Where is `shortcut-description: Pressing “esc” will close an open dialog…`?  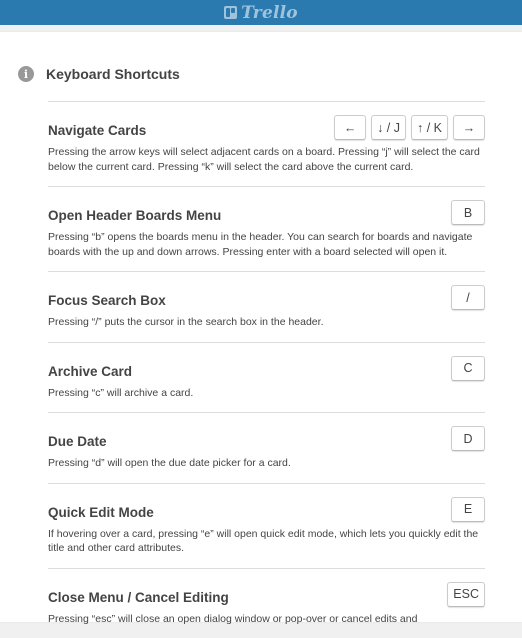 shortcut-description: Pressing “esc” will close an open dialog… is located at coordinates (266, 619).